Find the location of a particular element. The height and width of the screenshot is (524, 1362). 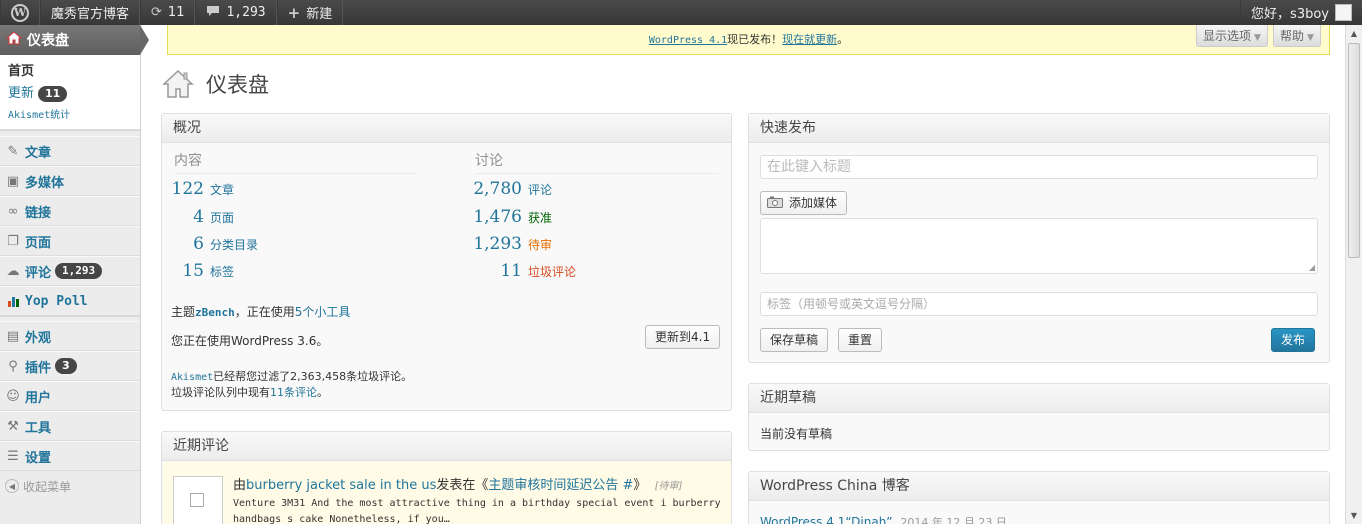

overview-title: 概况 is located at coordinates (446, 128).